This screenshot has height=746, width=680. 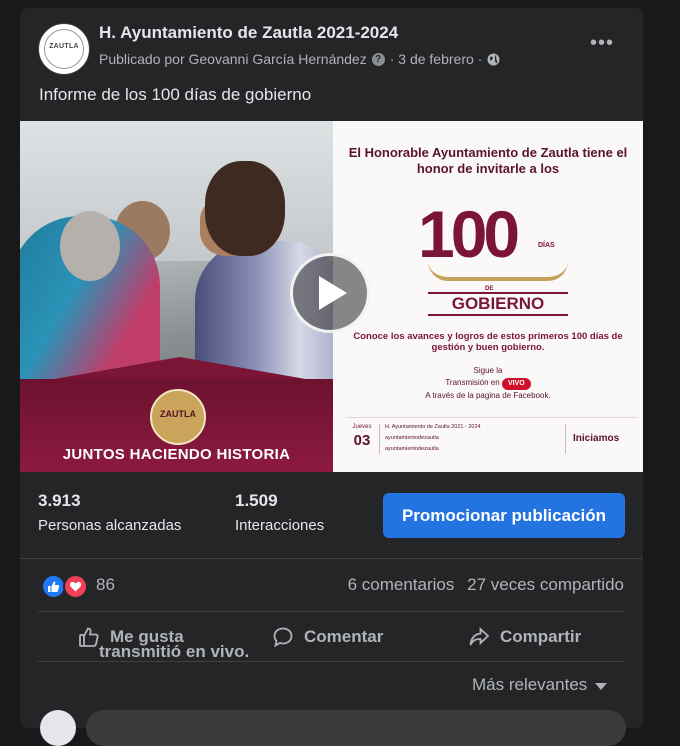 I want to click on reach-label: Personas alcanzadas, so click(x=110, y=525).